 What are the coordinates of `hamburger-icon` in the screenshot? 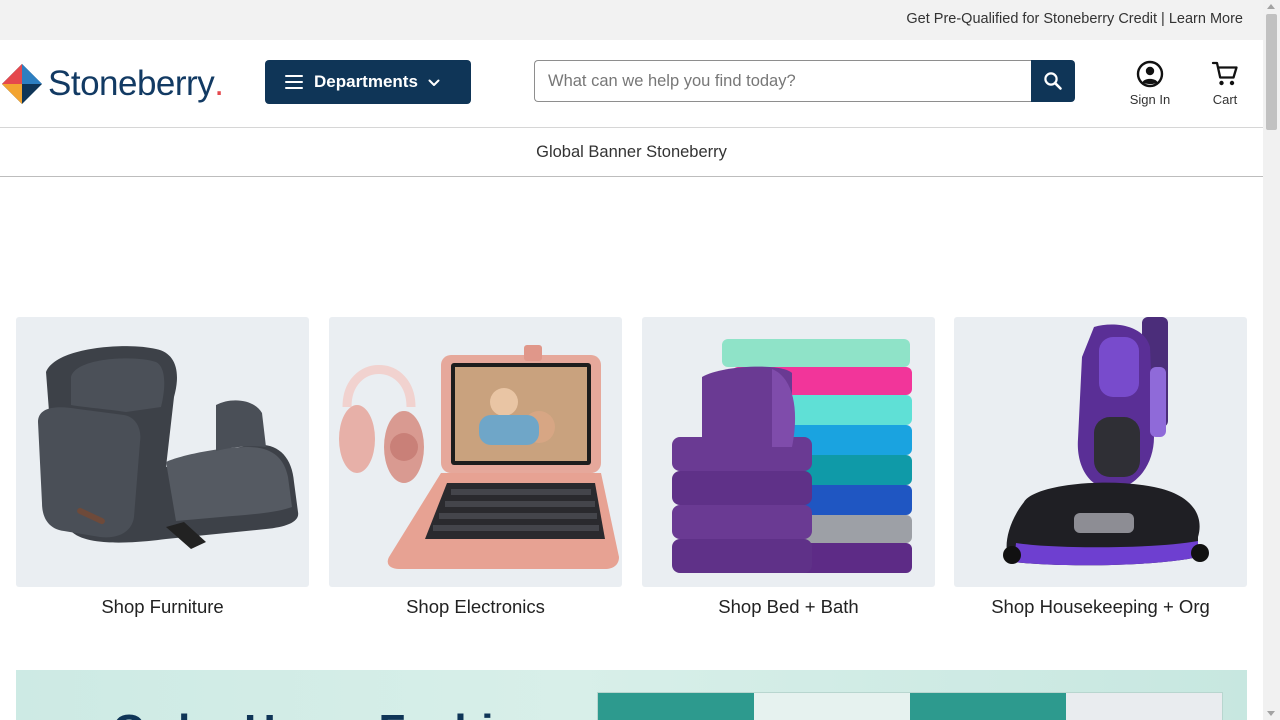 It's located at (294, 82).